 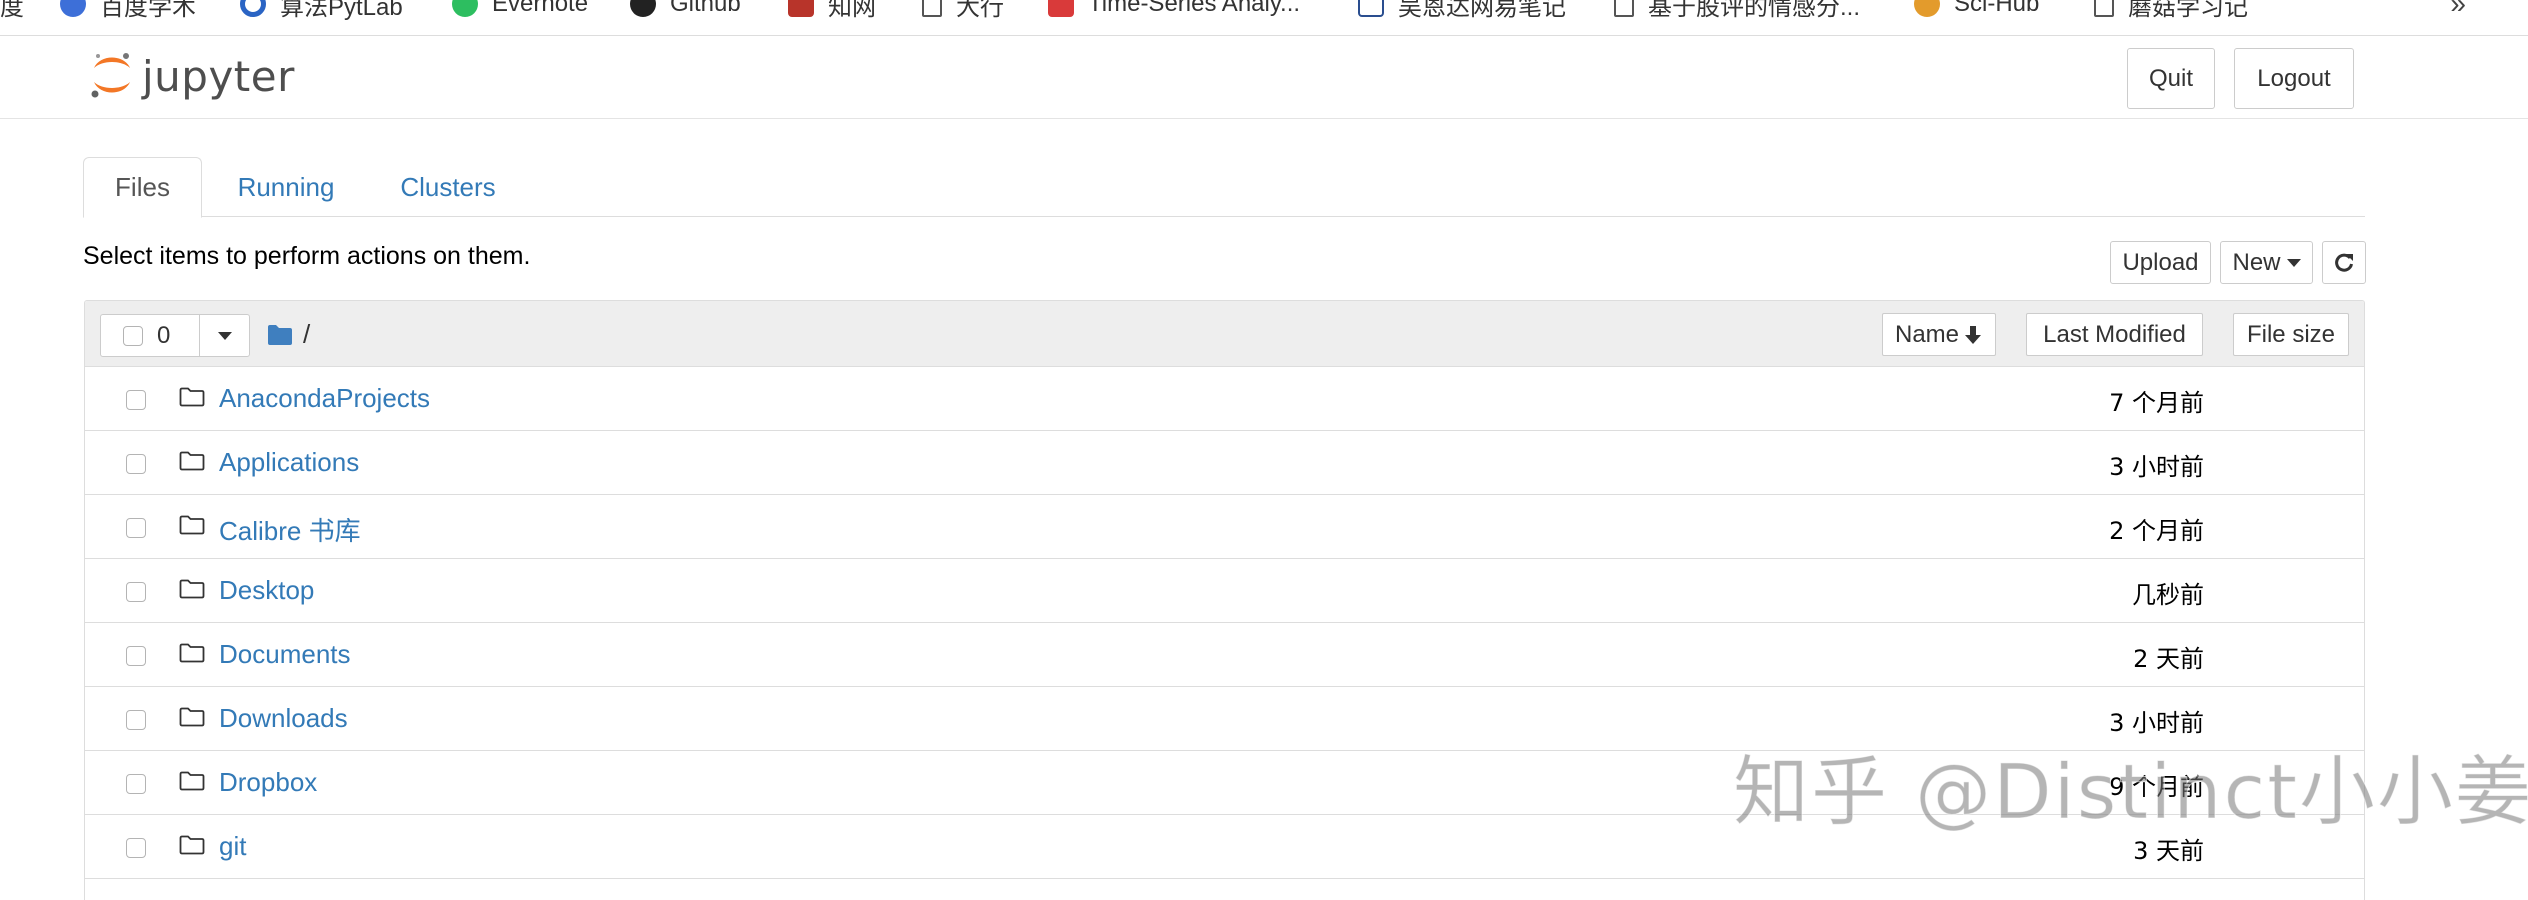 What do you see at coordinates (286, 187) in the screenshot?
I see `tab-running: Running` at bounding box center [286, 187].